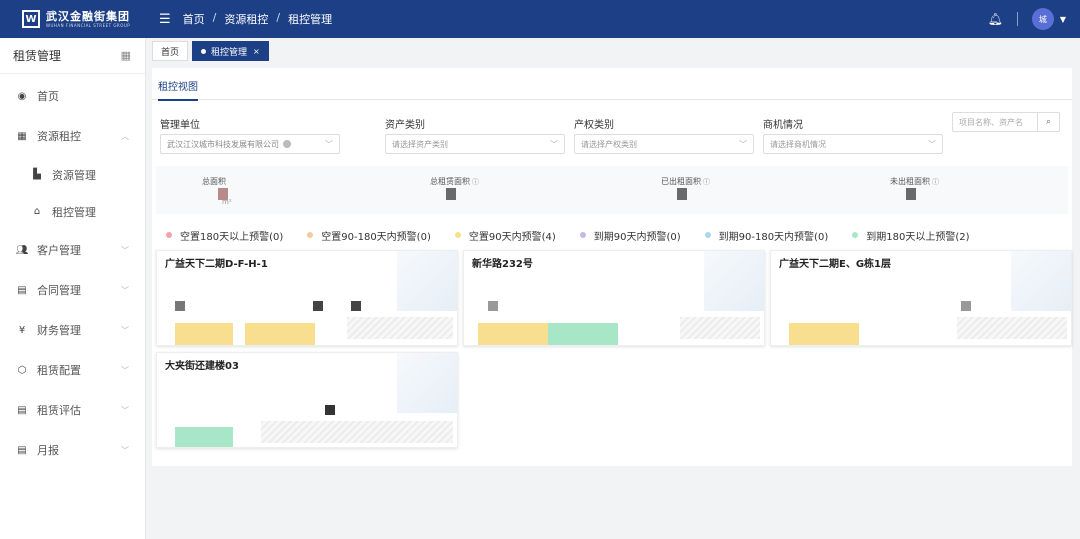 Image resolution: width=1080 pixels, height=539 pixels. I want to click on building-icon: ▙, so click(37, 174).